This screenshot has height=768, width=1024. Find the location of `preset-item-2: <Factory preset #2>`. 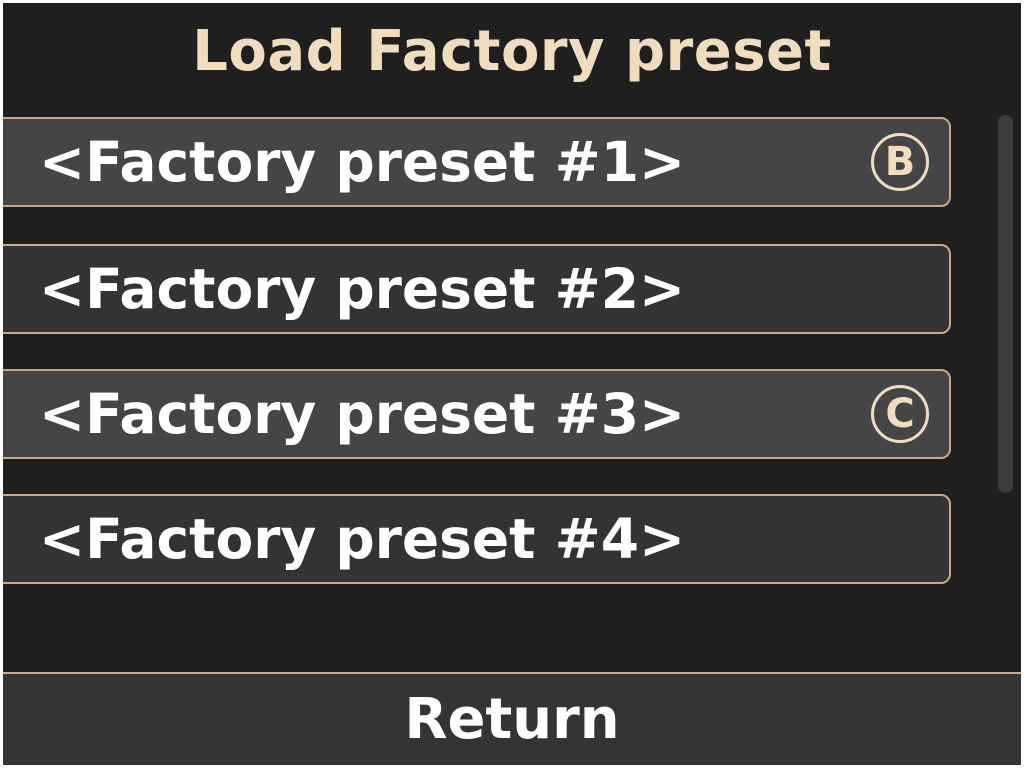

preset-item-2: <Factory preset #2> is located at coordinates (477, 289).